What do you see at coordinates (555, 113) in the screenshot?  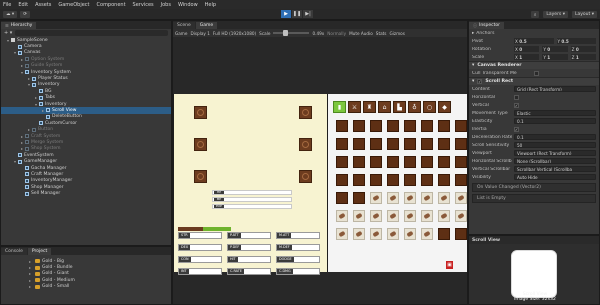 I see `field-value: Elastic` at bounding box center [555, 113].